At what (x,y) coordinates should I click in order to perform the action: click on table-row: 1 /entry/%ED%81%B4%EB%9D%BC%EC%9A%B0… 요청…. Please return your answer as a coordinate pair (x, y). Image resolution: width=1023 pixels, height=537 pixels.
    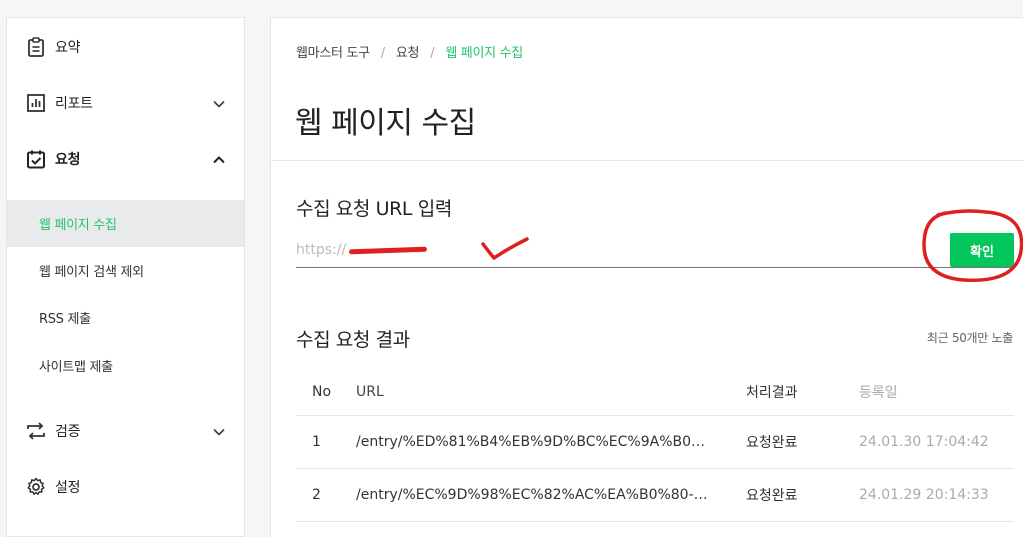
    Looking at the image, I should click on (655, 442).